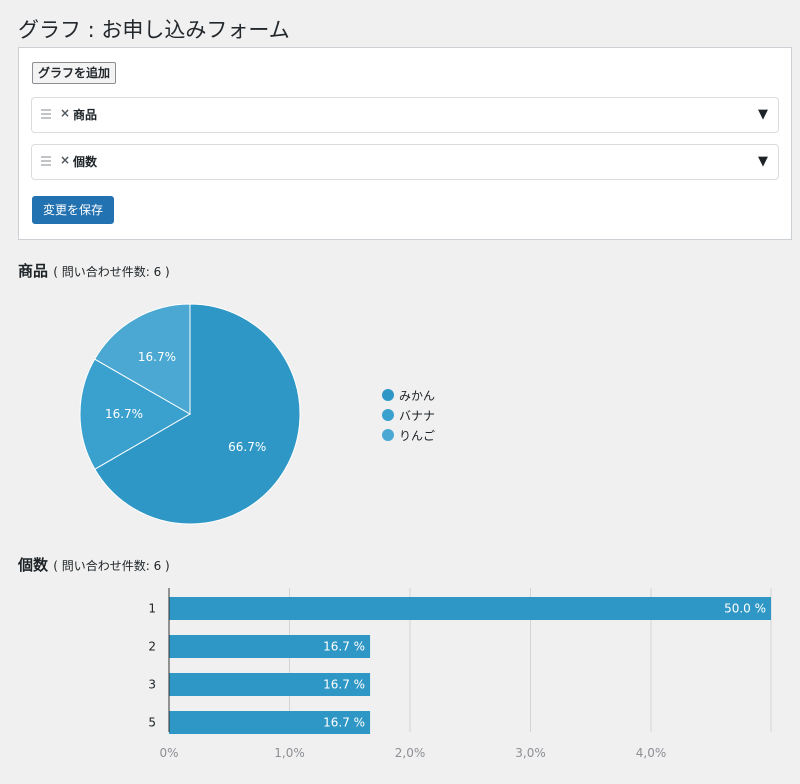 The image size is (800, 784). I want to click on bar-value-label: 50.0 %, so click(745, 609).